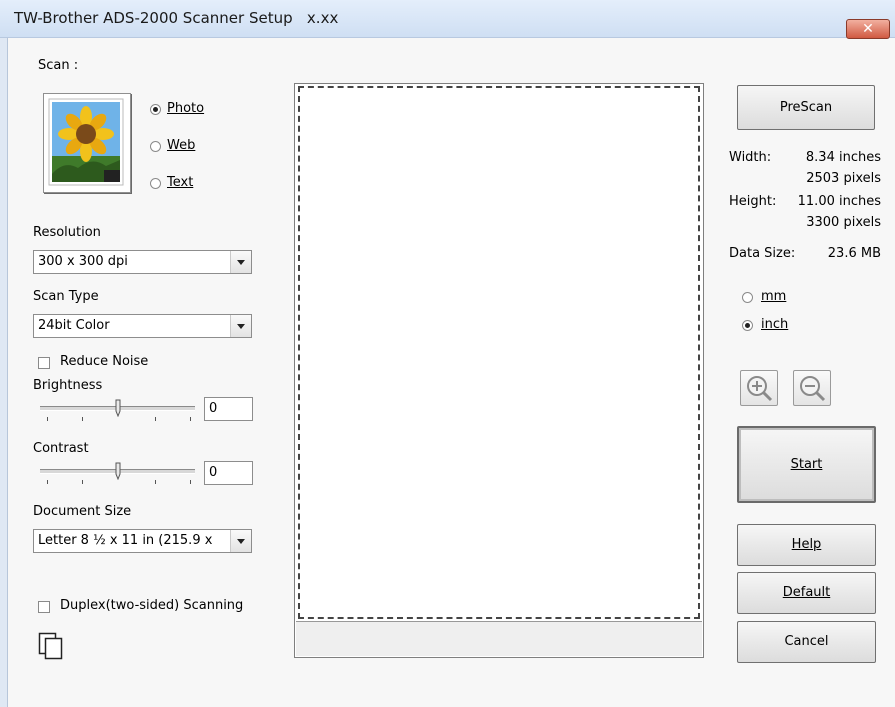 The width and height of the screenshot is (895, 707). Describe the element at coordinates (74, 325) in the screenshot. I see `scan-type-value: 24bit Color` at that location.